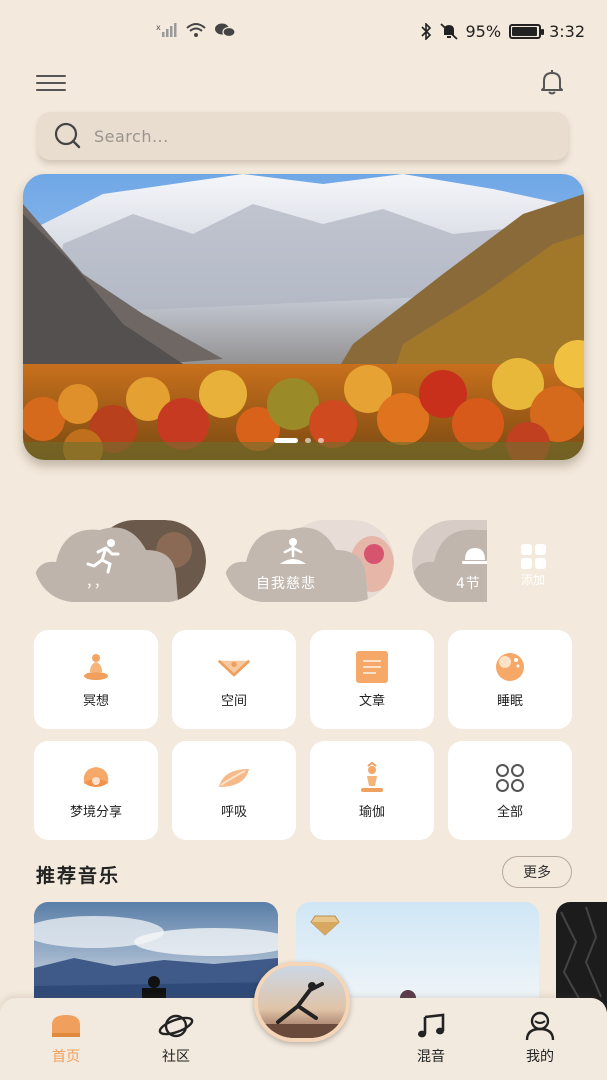  I want to click on category-label: 冥想, so click(95, 701).